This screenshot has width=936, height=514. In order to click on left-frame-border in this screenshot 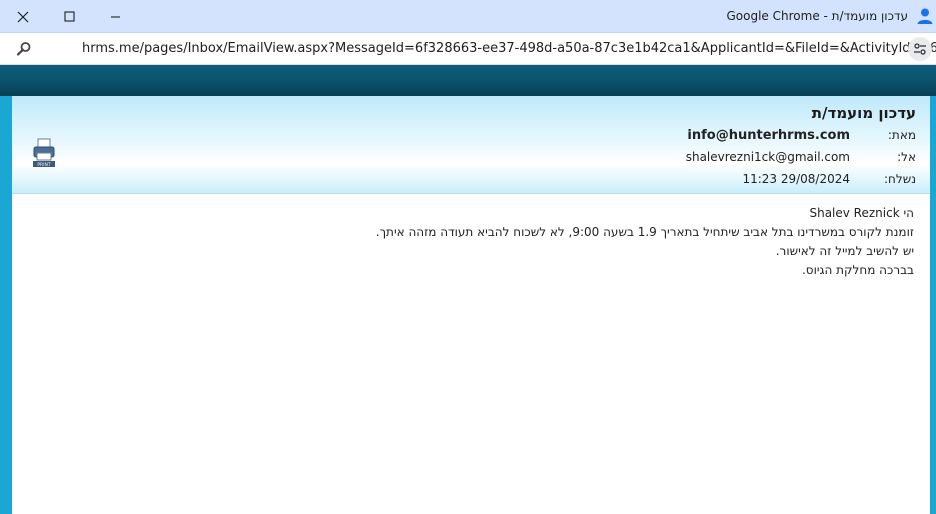, I will do `click(6, 305)`.